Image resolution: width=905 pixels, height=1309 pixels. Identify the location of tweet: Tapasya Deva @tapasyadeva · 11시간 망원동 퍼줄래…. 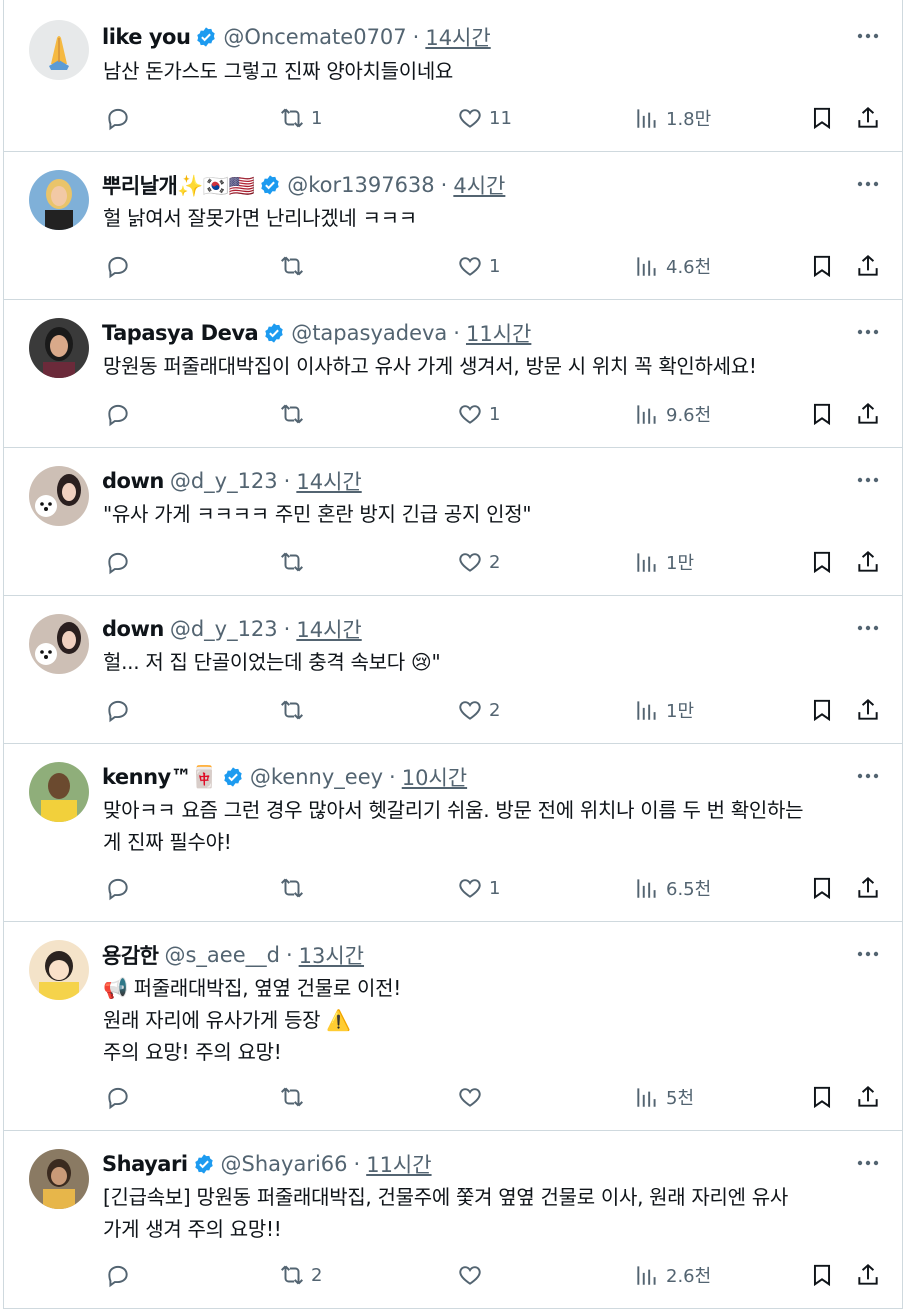
(453, 374).